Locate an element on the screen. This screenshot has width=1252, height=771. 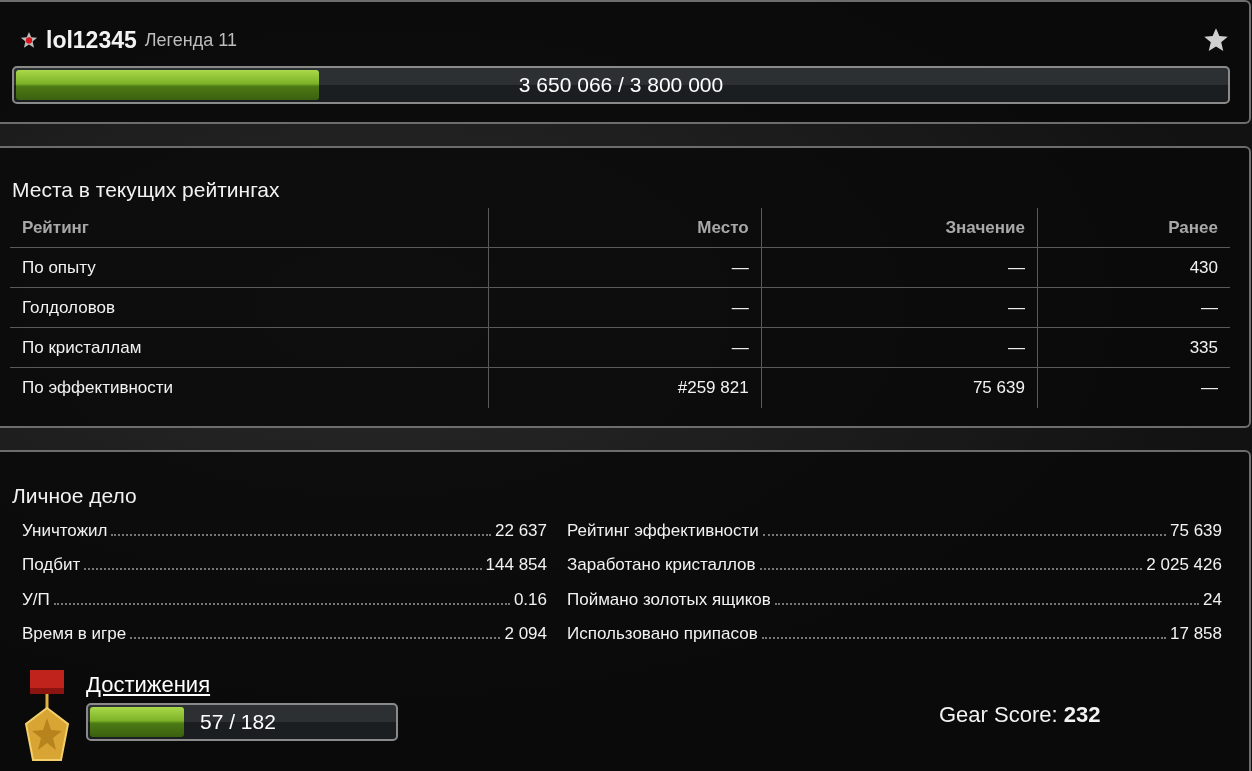
gear-score: Gear Score: 232 is located at coordinates (1020, 714).